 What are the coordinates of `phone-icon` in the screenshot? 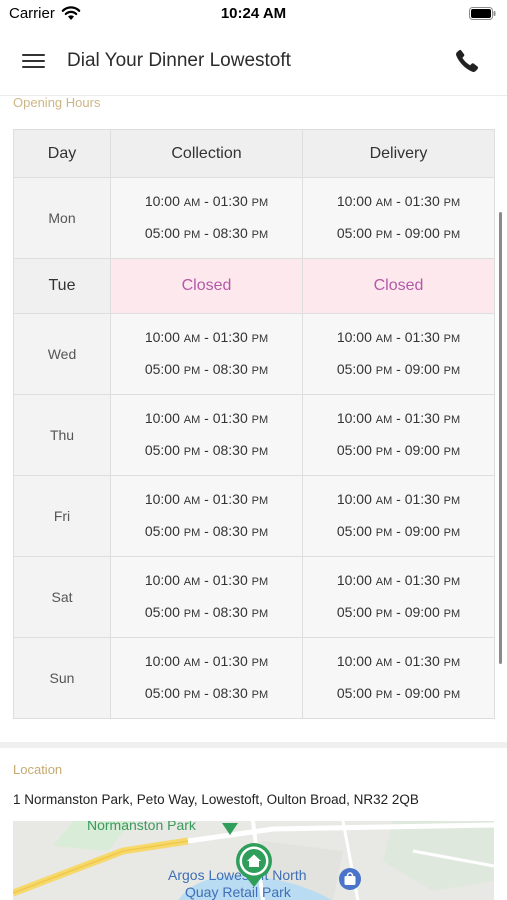 It's located at (467, 61).